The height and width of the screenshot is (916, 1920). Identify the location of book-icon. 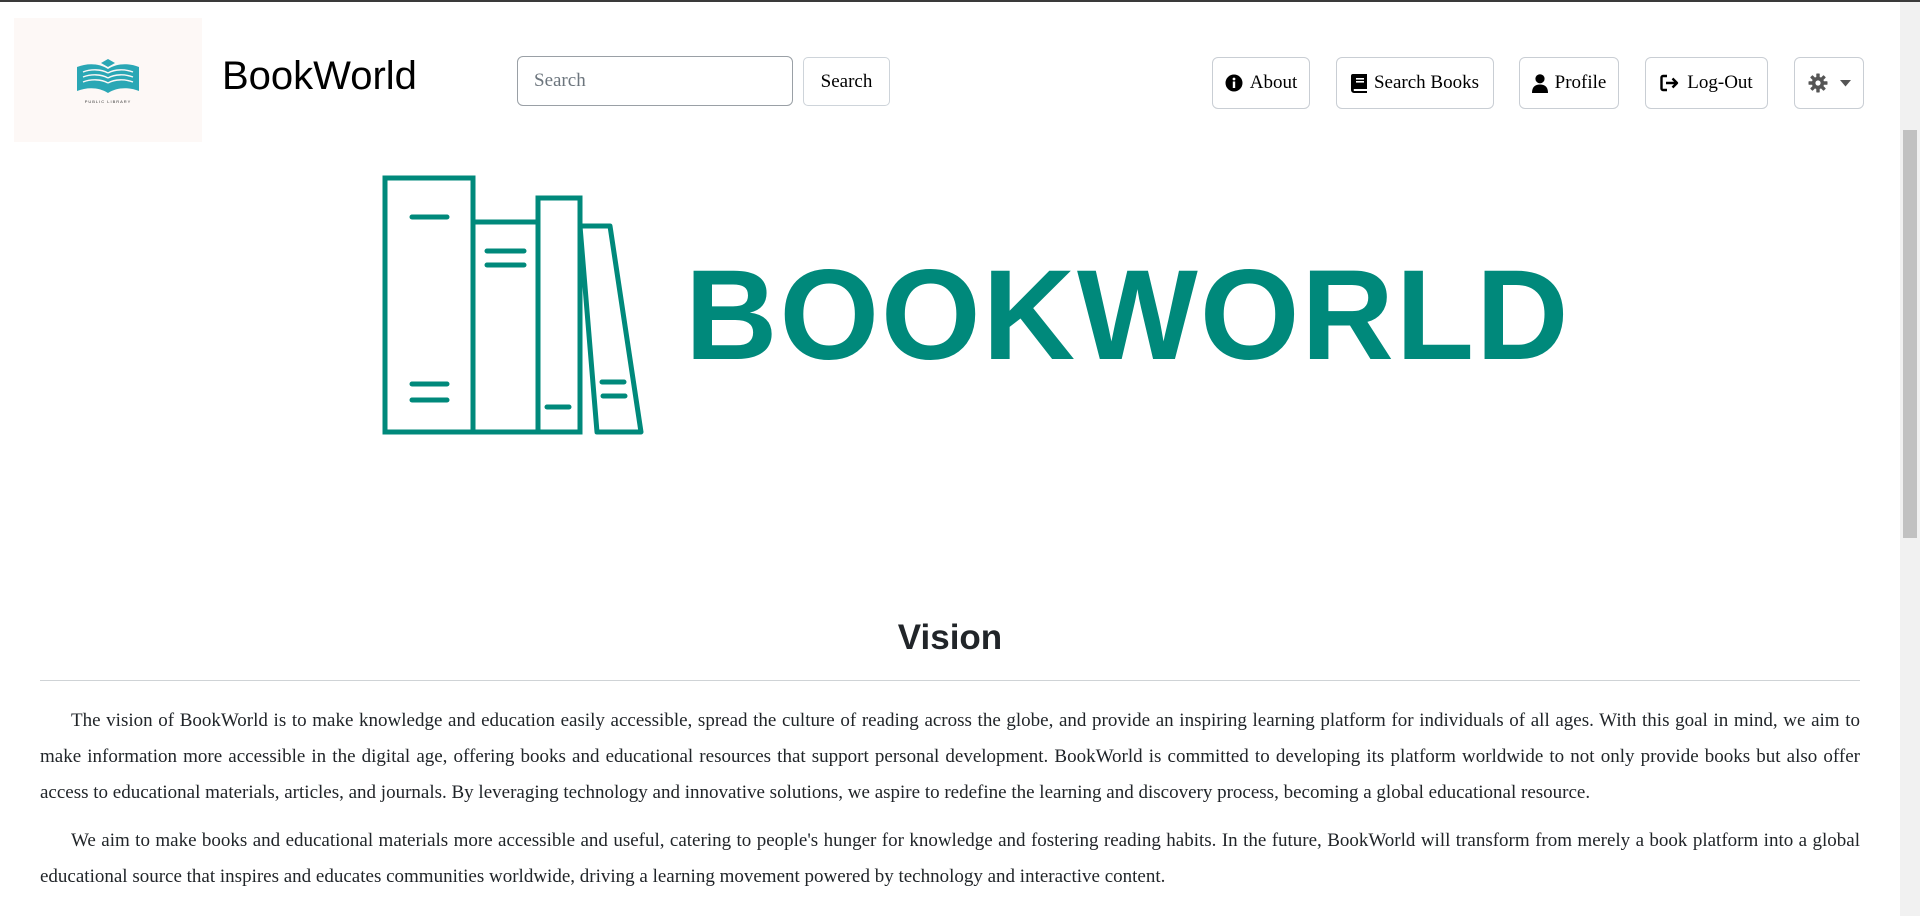
(1358, 83).